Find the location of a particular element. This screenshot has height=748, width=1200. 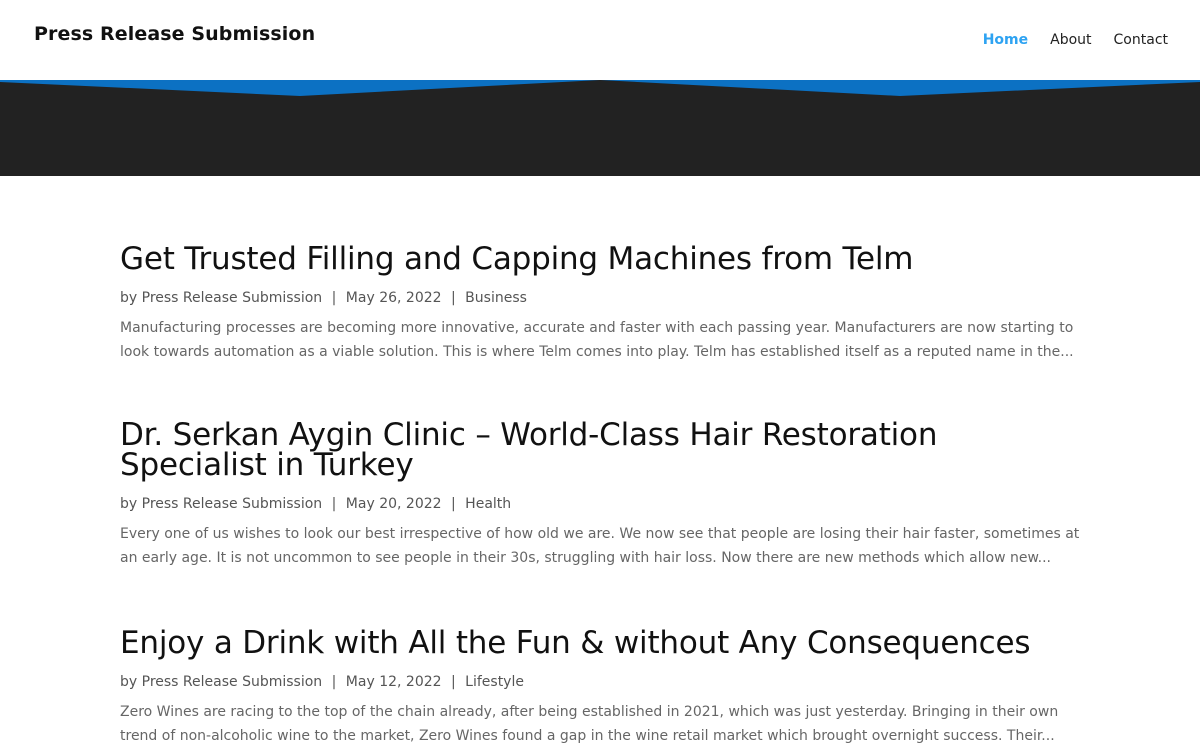

post-date: May 20, 2022 is located at coordinates (393, 504).